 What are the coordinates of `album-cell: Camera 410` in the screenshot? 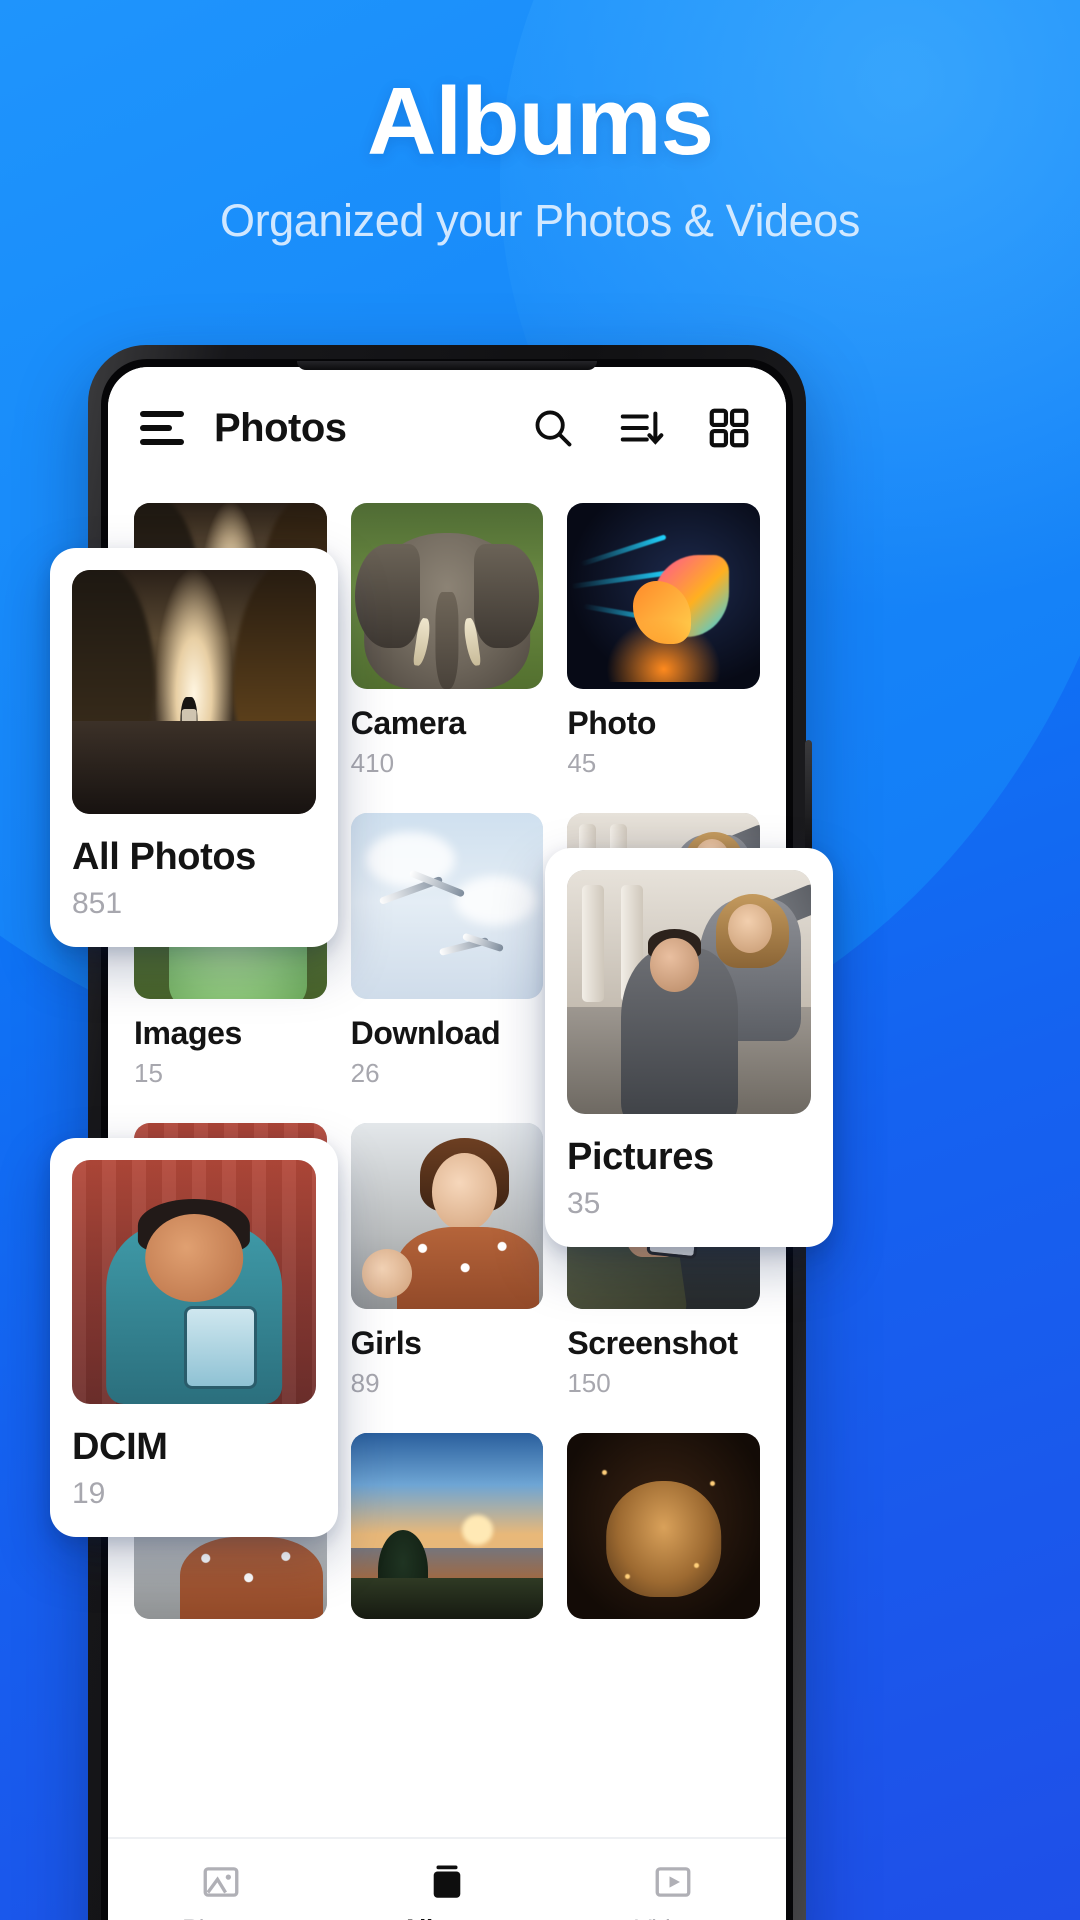 It's located at (447, 641).